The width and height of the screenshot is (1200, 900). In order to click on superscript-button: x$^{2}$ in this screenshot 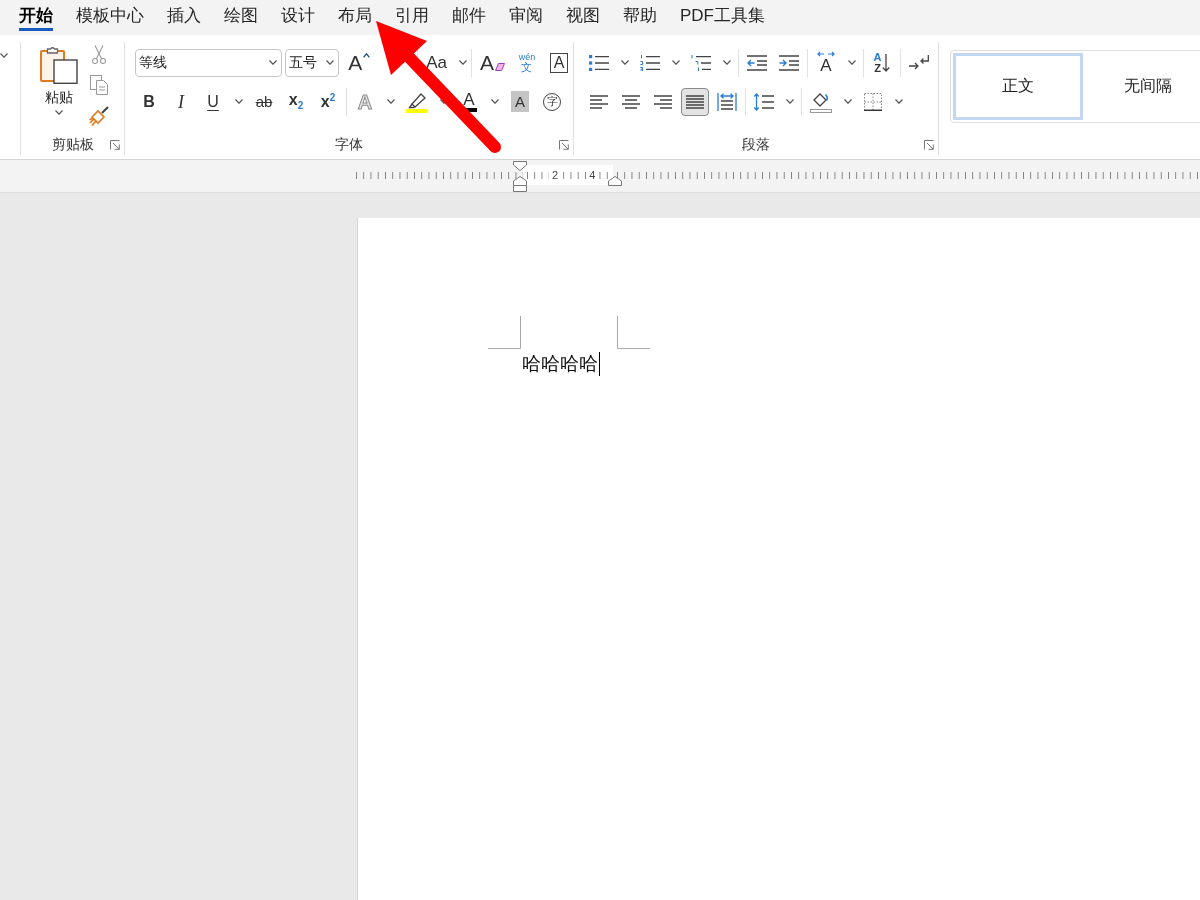, I will do `click(328, 101)`.